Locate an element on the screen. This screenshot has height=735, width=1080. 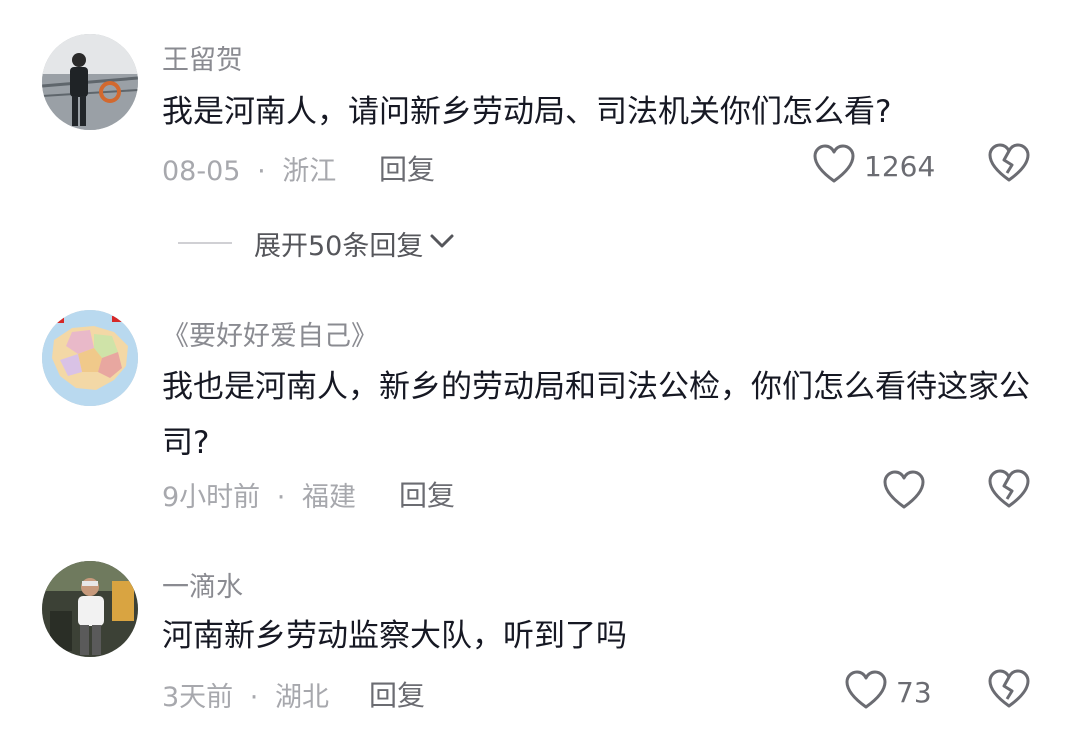
comment-time: 9小时前 is located at coordinates (211, 497).